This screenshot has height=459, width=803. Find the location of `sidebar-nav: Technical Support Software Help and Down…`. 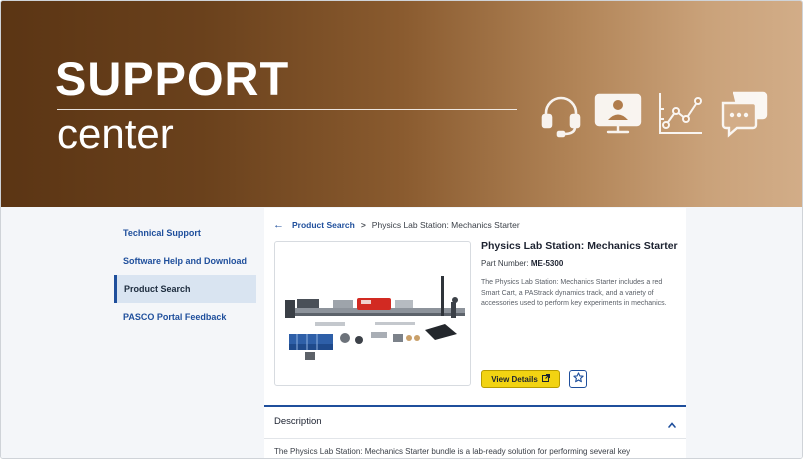

sidebar-nav: Technical Support Software Help and Down… is located at coordinates (185, 275).